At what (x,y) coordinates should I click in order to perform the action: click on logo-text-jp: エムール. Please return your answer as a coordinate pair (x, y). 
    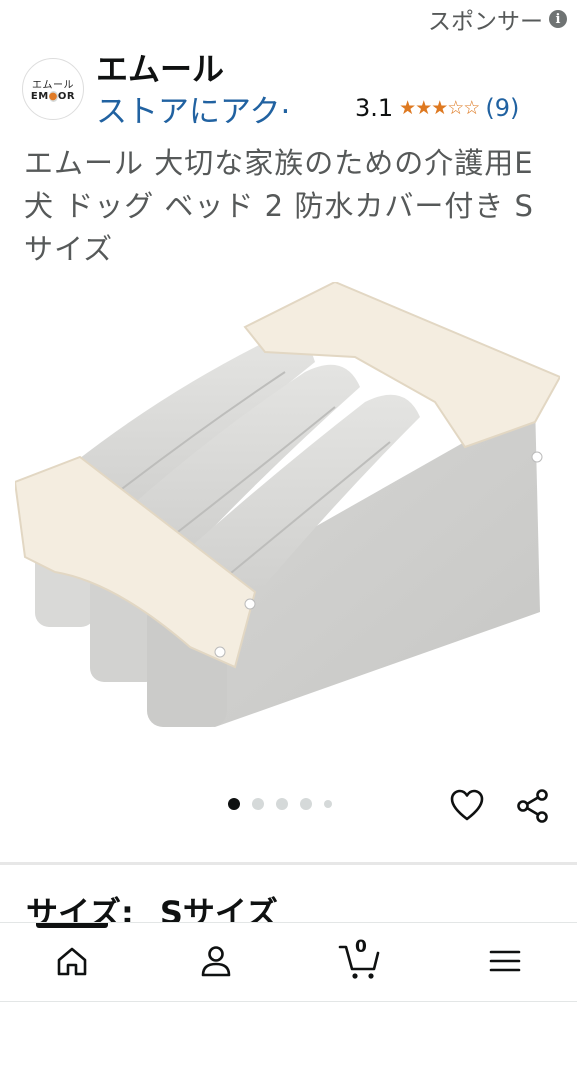
    Looking at the image, I should click on (53, 85).